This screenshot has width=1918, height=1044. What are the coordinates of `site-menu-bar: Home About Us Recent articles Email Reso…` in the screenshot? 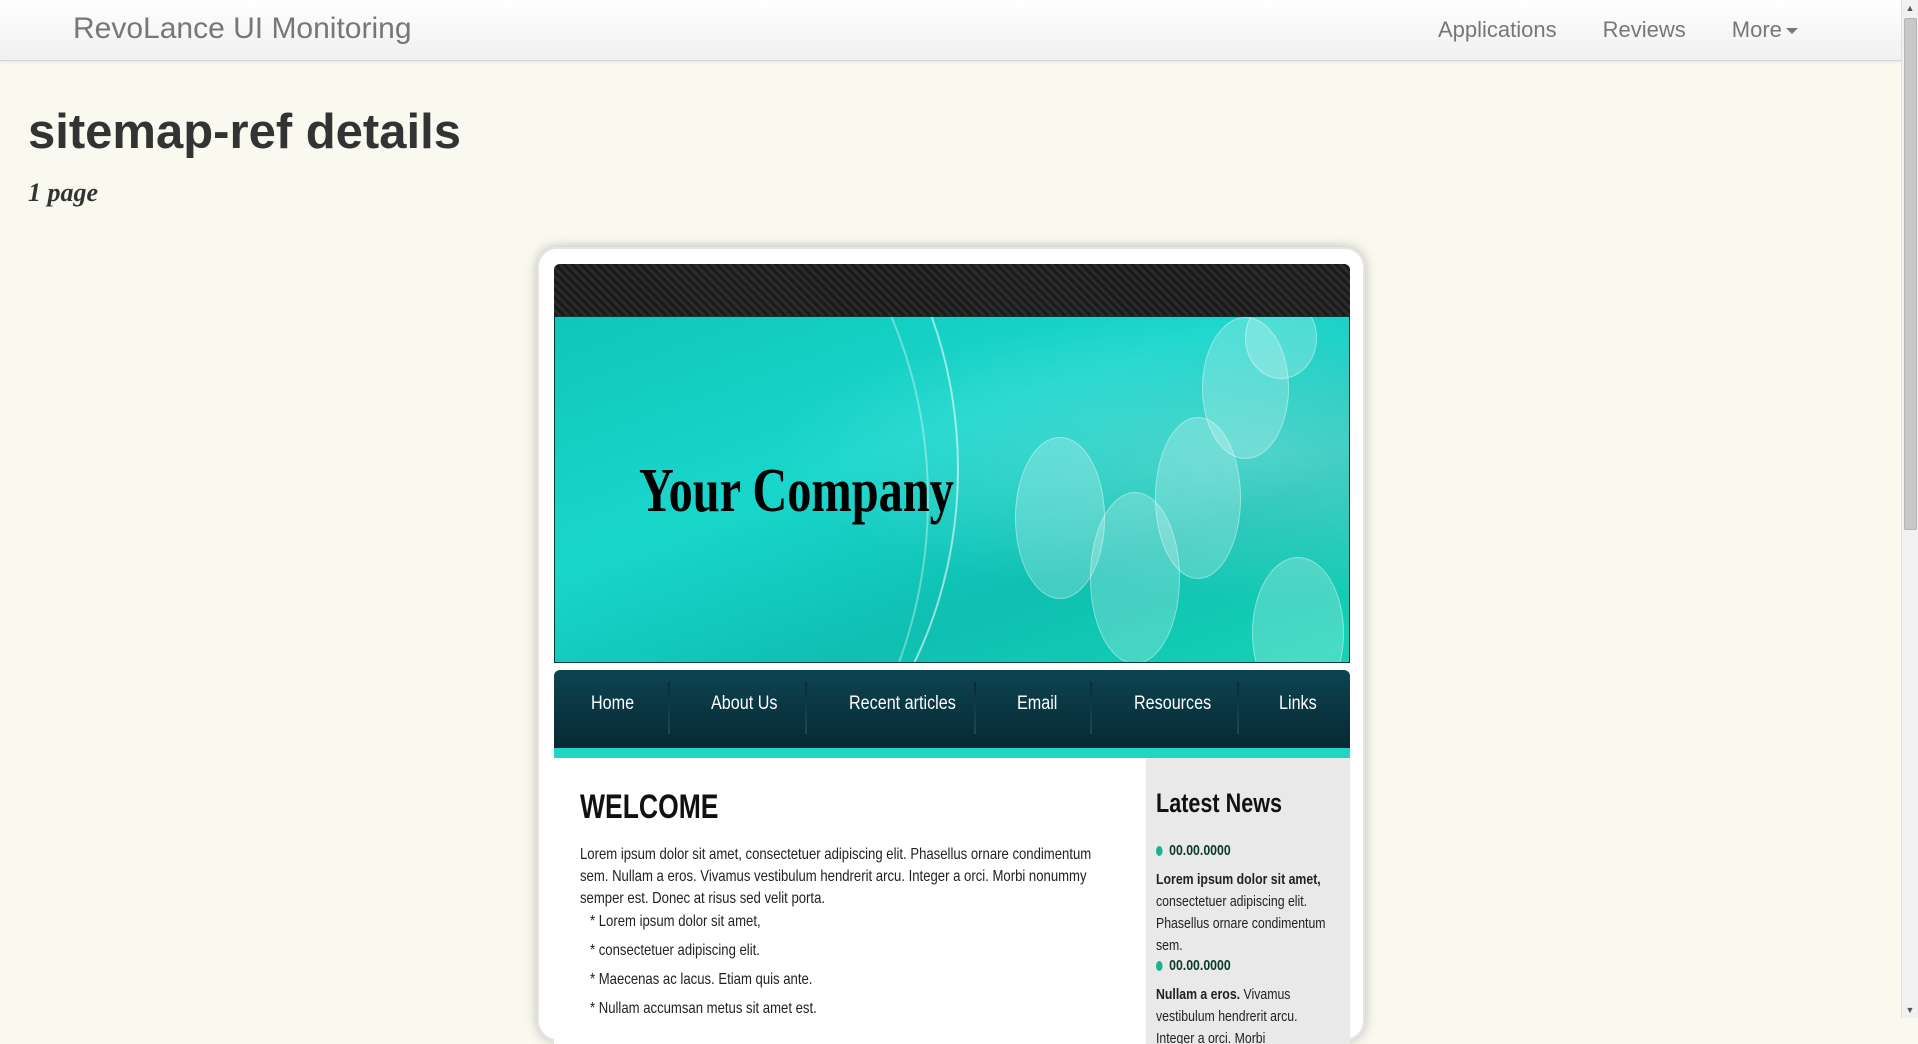 It's located at (952, 714).